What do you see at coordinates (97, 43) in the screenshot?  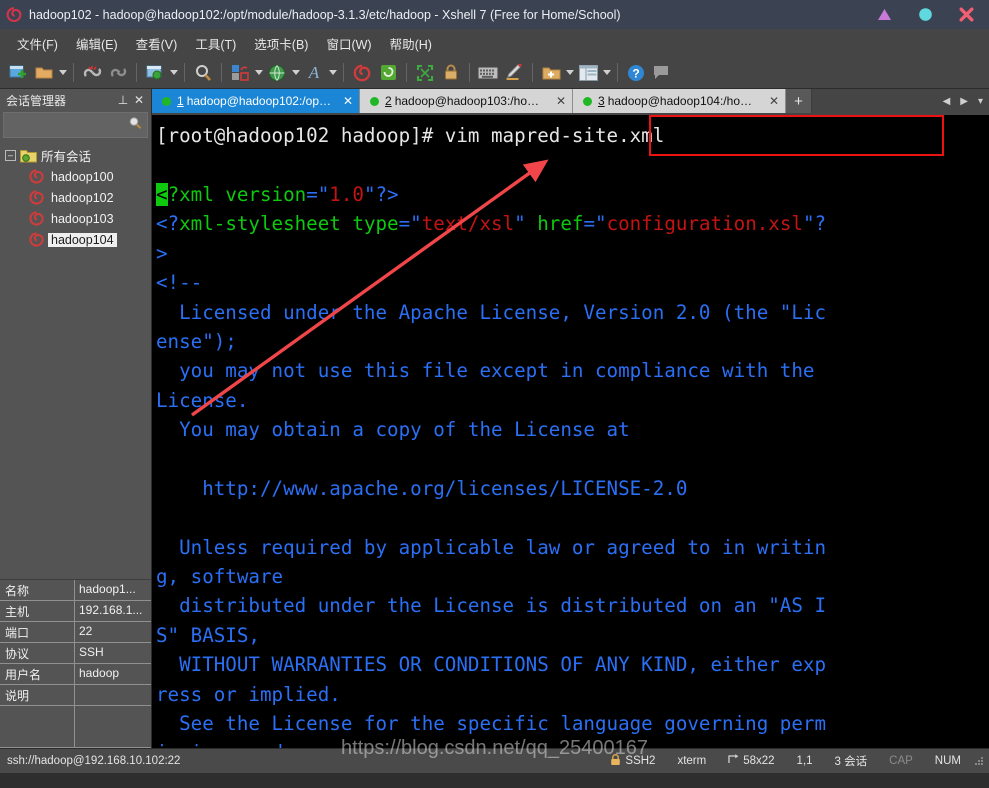 I see `menu-item-edit: 编辑(E)` at bounding box center [97, 43].